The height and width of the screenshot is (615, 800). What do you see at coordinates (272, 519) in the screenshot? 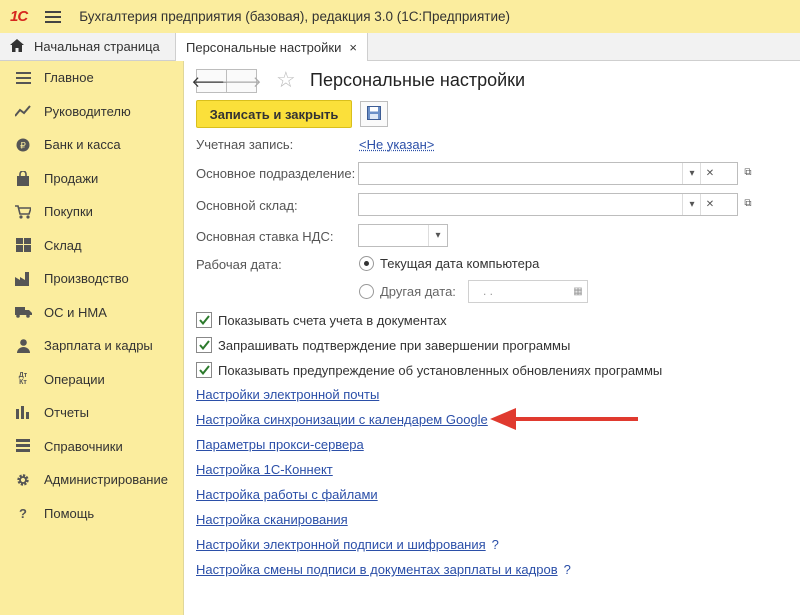
I see `link-scanning-settings: Настройка сканирования` at bounding box center [272, 519].